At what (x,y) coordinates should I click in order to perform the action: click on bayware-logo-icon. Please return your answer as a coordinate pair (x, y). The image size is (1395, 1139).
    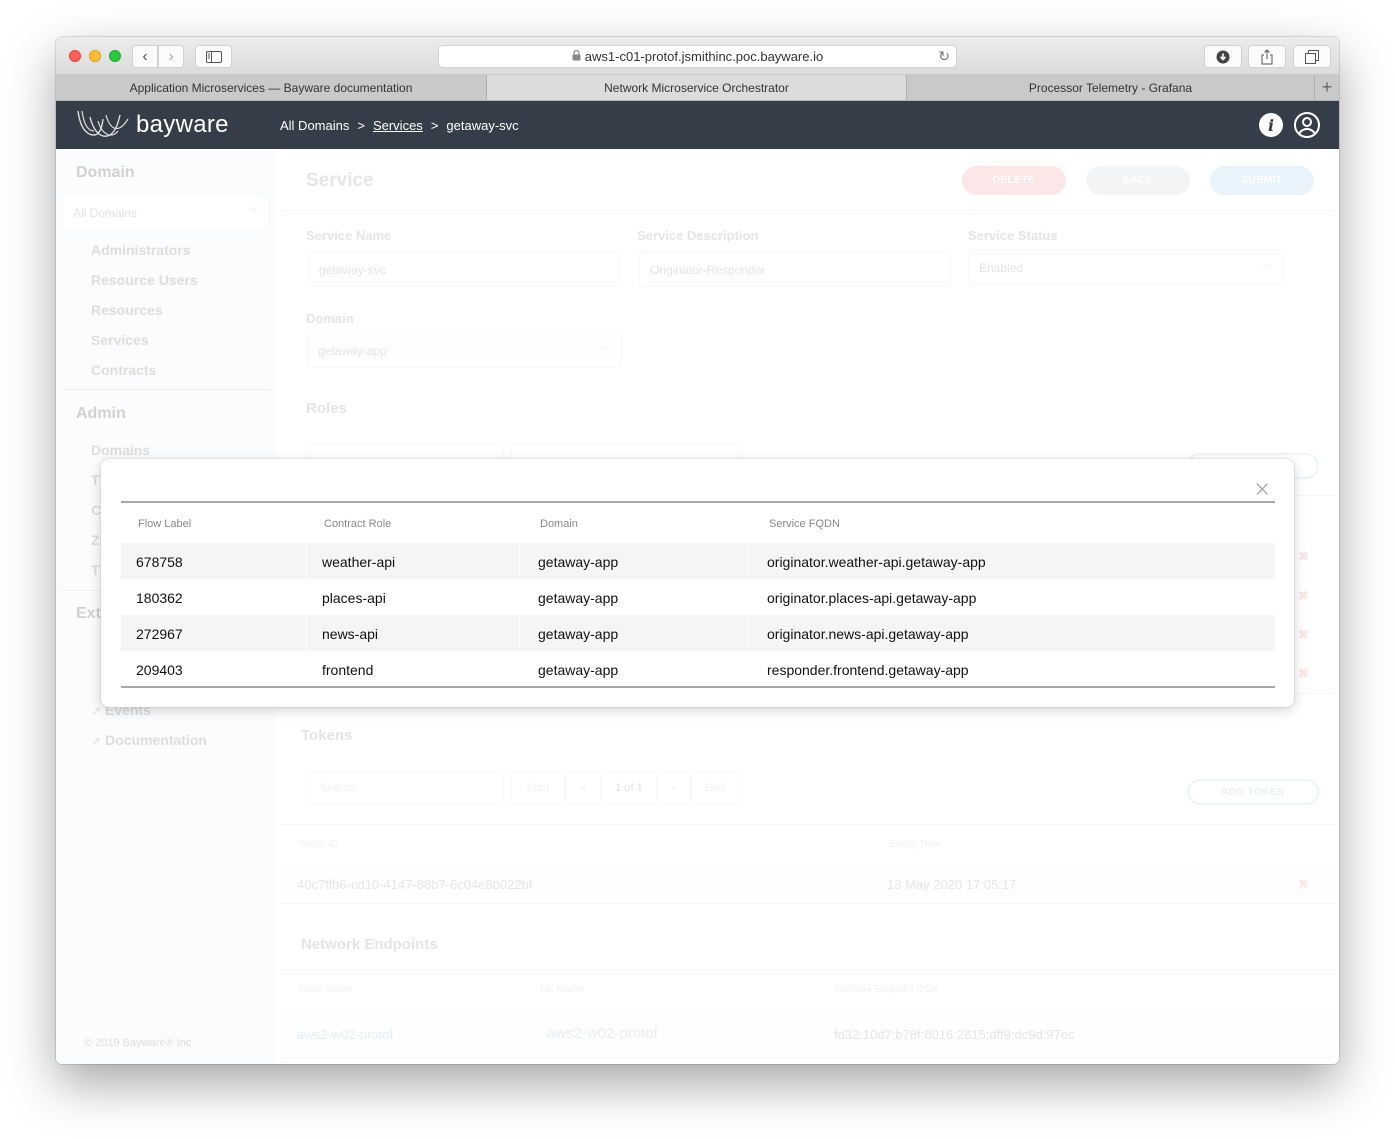
    Looking at the image, I should click on (103, 123).